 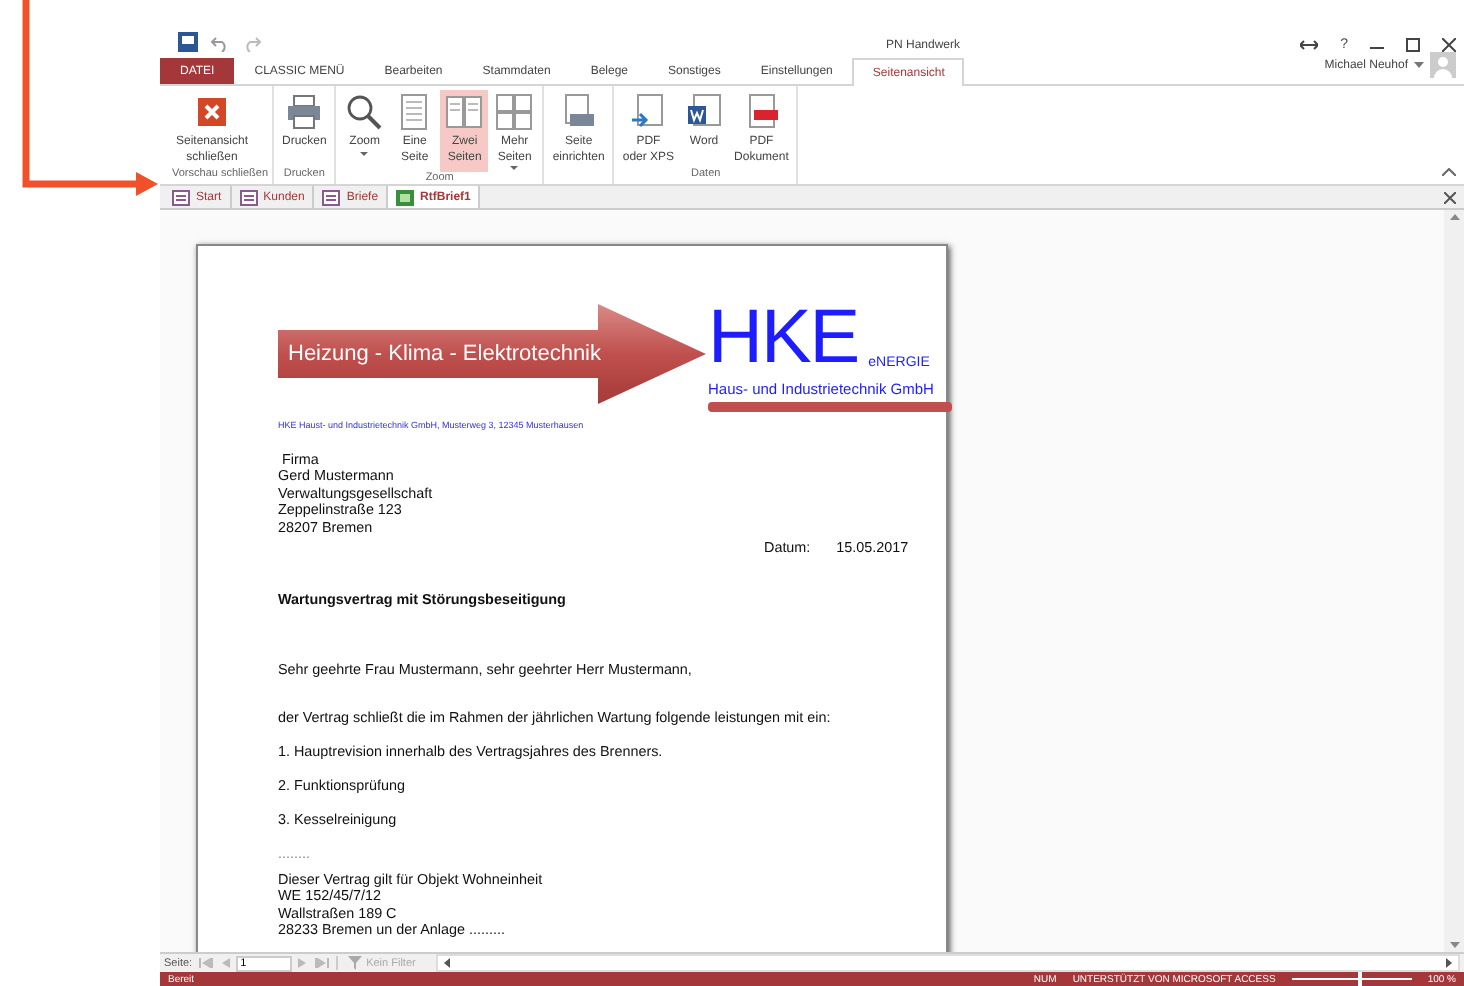 What do you see at coordinates (464, 112) in the screenshot?
I see `two-pages-icon` at bounding box center [464, 112].